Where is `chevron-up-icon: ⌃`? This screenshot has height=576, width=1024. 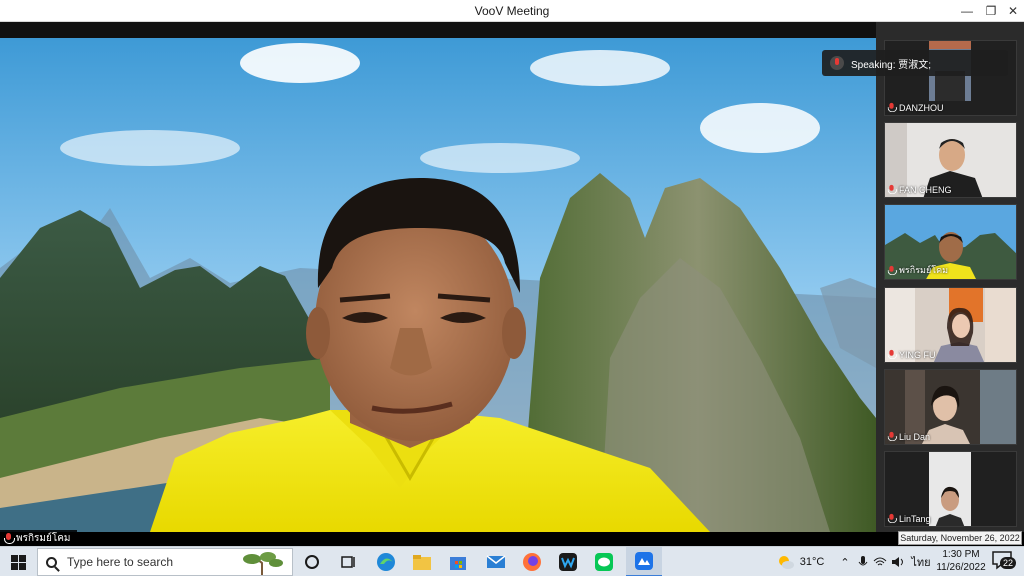
chevron-up-icon: ⌃ is located at coordinates (845, 561).